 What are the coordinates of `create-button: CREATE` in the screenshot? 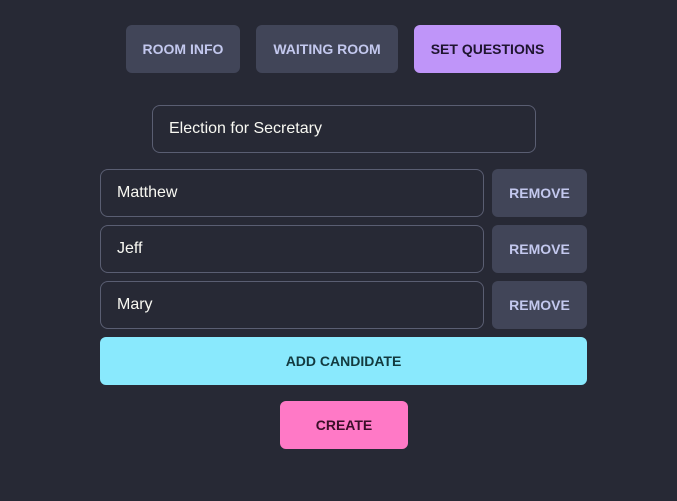 It's located at (344, 425).